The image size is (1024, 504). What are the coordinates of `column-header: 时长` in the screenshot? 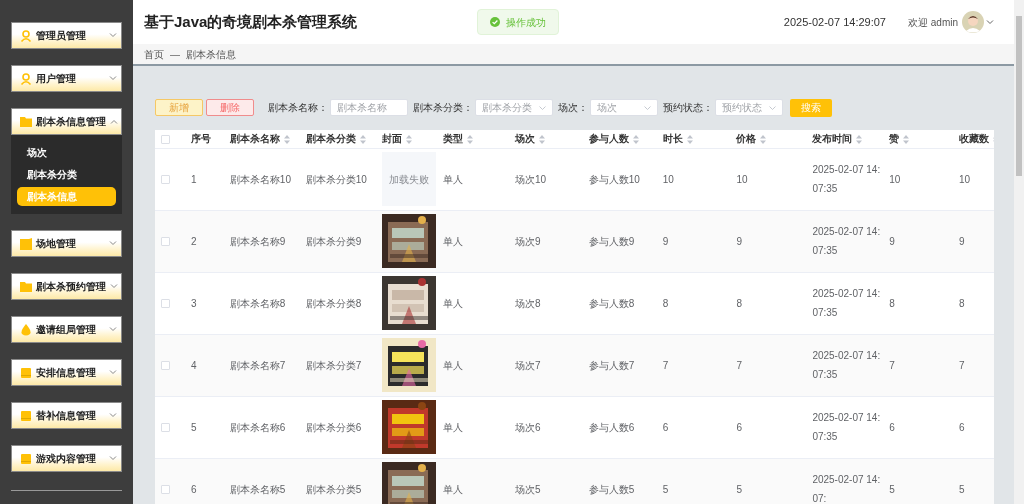 It's located at (672, 139).